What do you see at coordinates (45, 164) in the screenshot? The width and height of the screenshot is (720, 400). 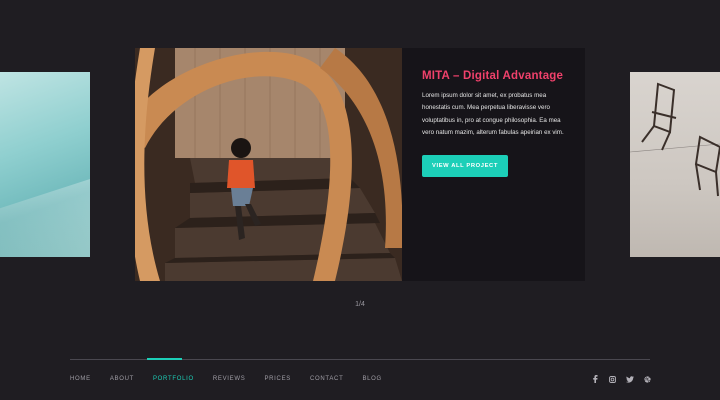 I see `prev-slide-image` at bounding box center [45, 164].